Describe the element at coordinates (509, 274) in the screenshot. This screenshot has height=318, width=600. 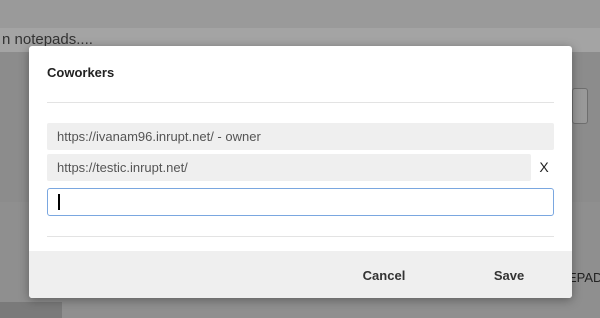
I see `save-button: Save` at that location.